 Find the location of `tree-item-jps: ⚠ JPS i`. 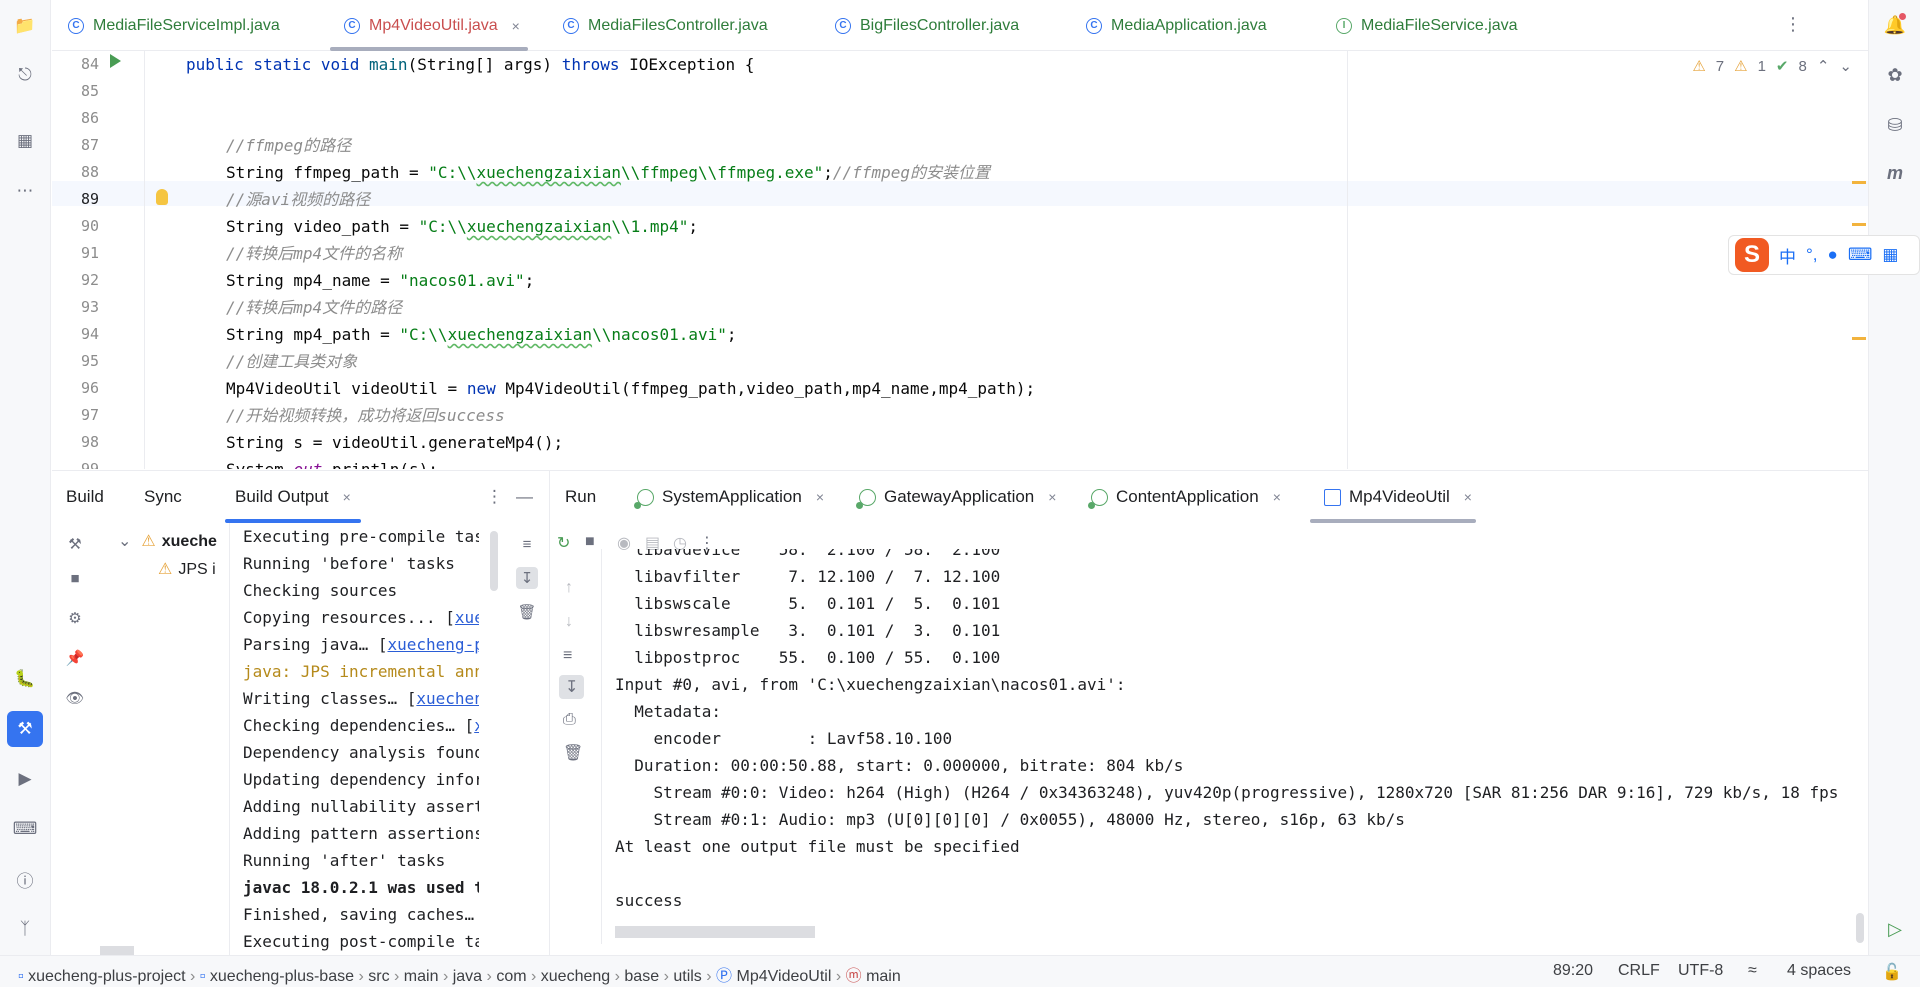

tree-item-jps: ⚠ JPS i is located at coordinates (187, 569).